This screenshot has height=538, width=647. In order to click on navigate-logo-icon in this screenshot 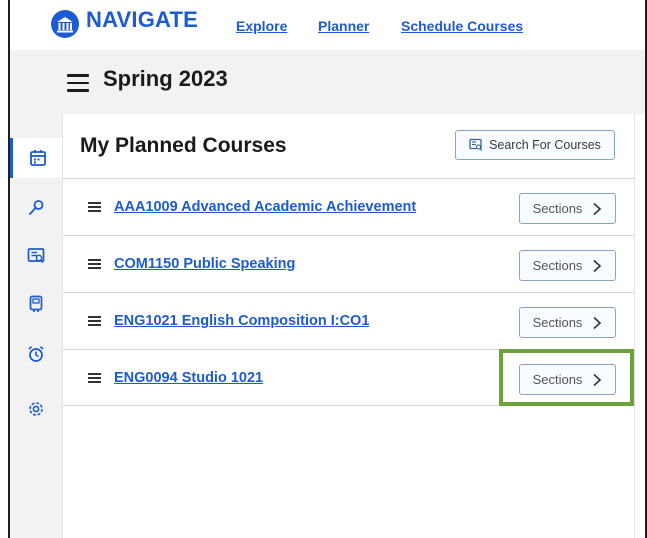, I will do `click(65, 24)`.